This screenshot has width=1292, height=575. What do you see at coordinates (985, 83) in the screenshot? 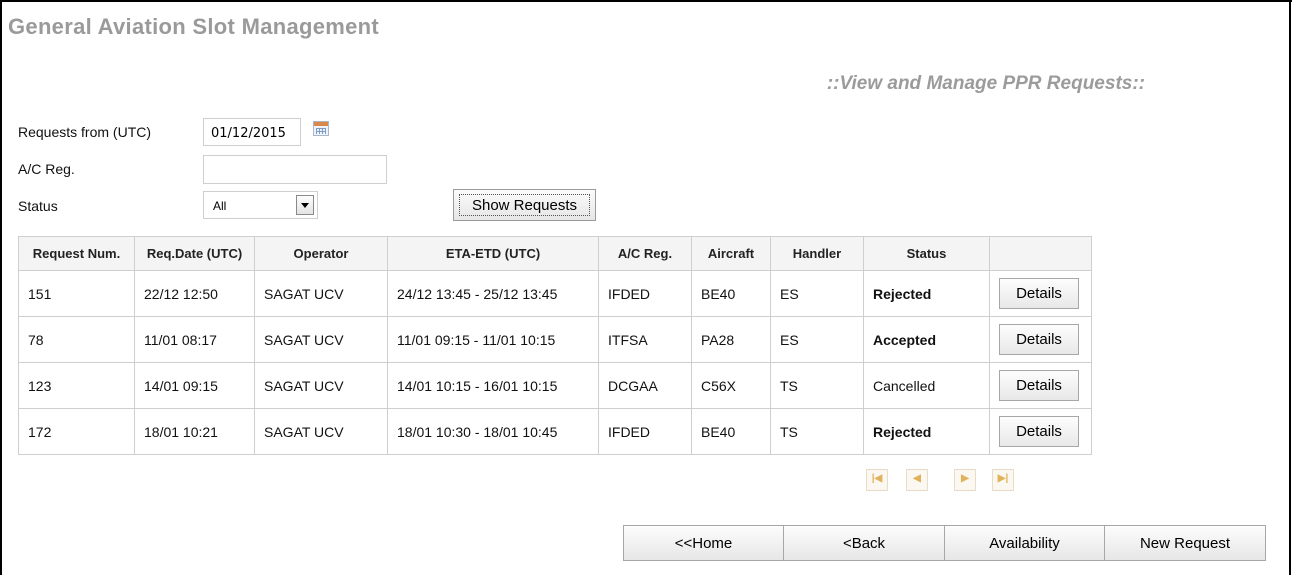
I see `page-subtitle: ::View and Manage PPR Requests::` at bounding box center [985, 83].